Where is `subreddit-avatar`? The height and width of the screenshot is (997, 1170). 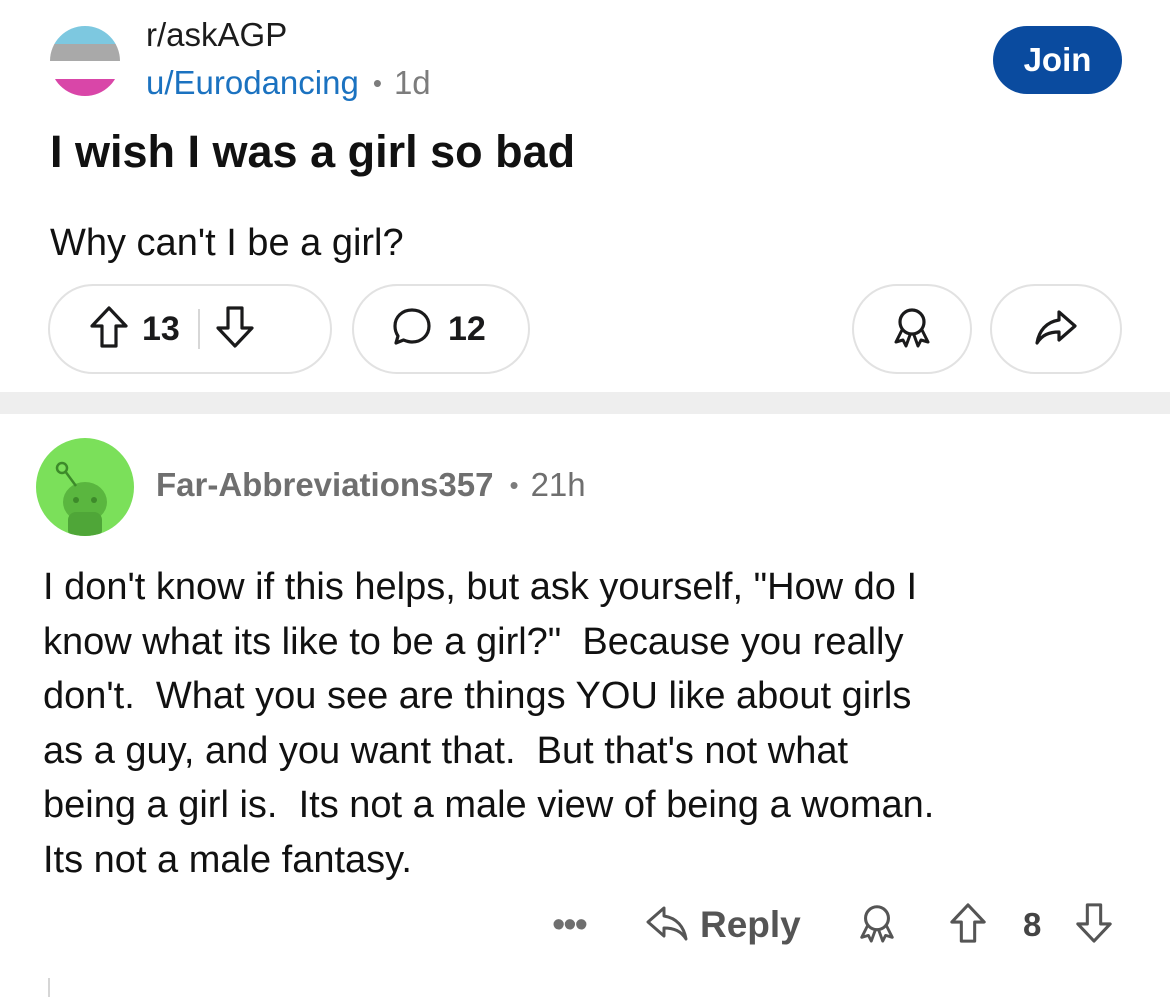 subreddit-avatar is located at coordinates (85, 61).